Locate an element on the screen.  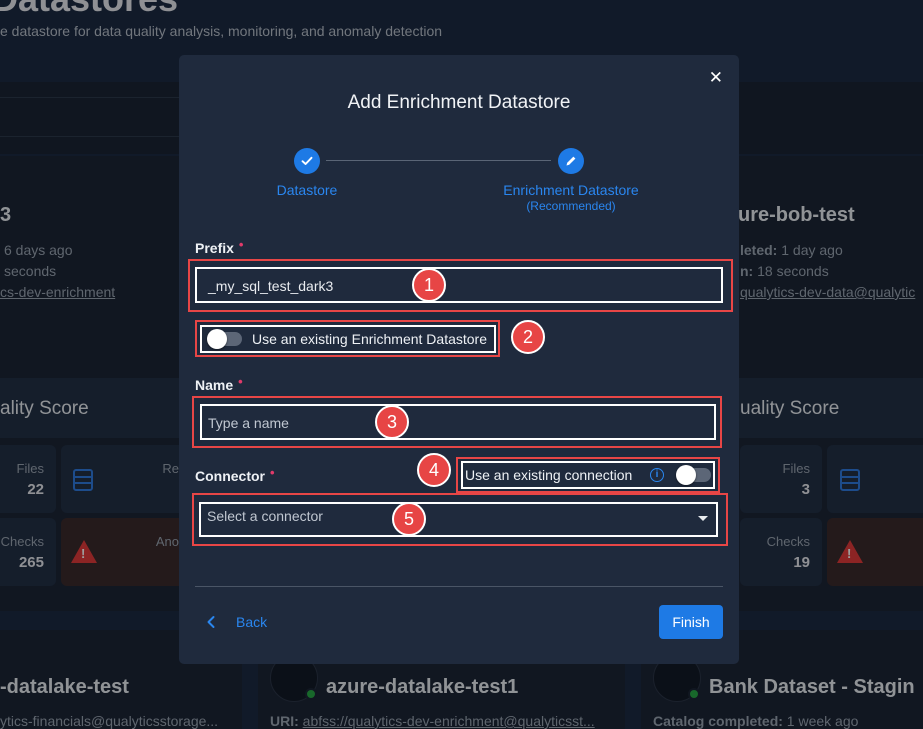
reports-tile is located at coordinates (875, 479).